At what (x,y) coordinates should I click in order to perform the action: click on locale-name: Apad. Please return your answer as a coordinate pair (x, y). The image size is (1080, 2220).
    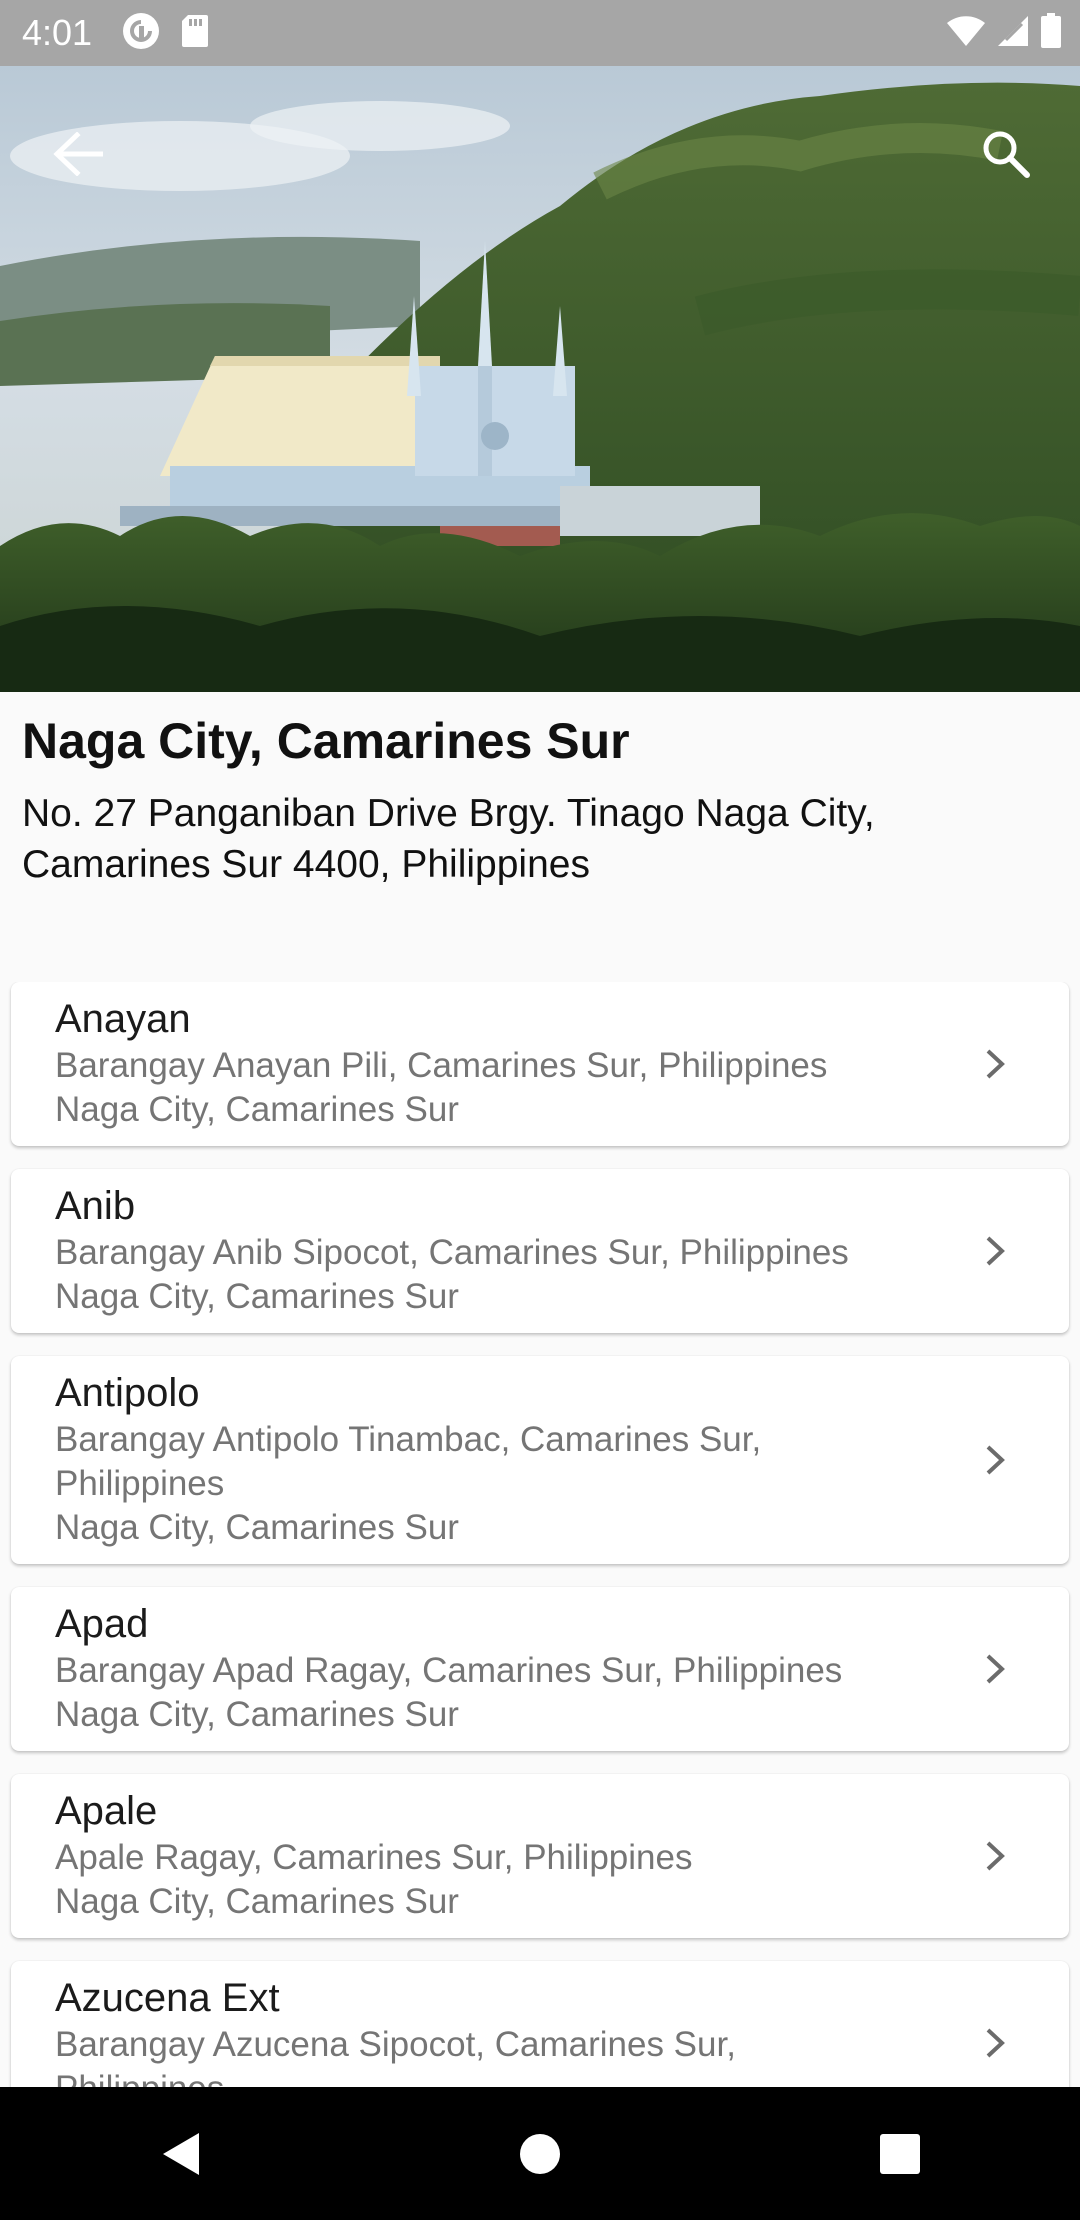
    Looking at the image, I should click on (102, 1624).